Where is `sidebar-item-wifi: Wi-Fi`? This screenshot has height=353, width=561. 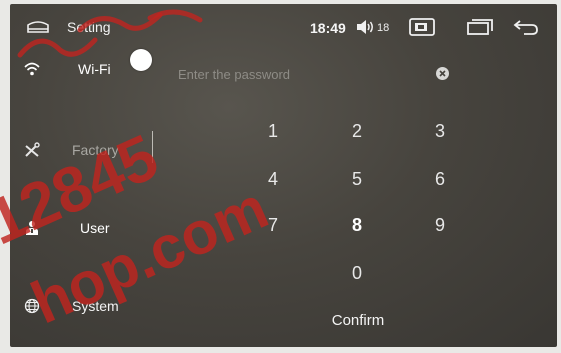
sidebar-item-wifi: Wi-Fi is located at coordinates (80, 70).